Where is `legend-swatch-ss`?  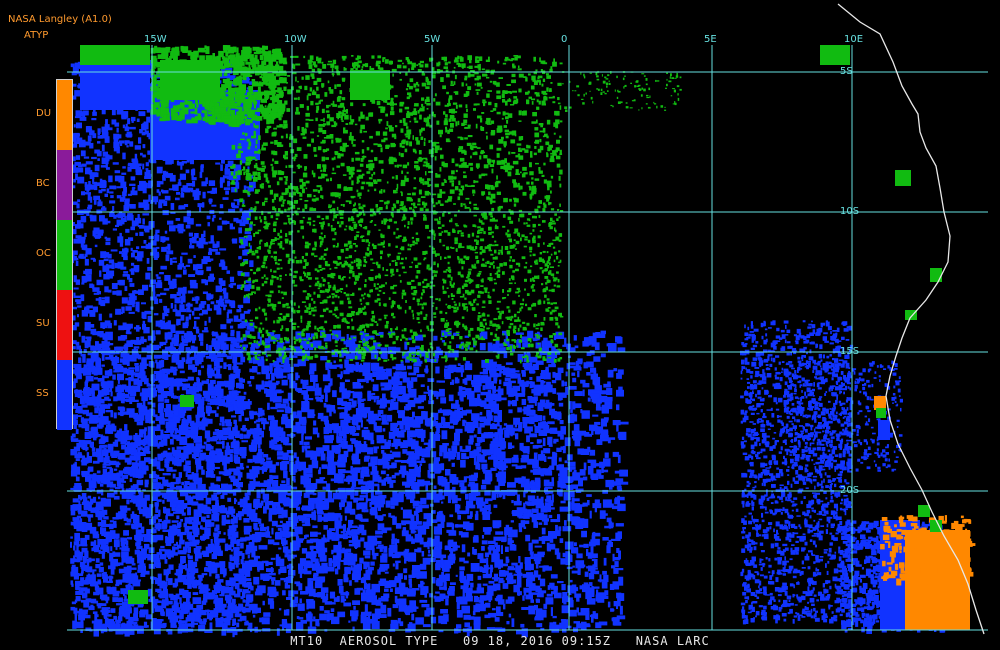 legend-swatch-ss is located at coordinates (64, 395).